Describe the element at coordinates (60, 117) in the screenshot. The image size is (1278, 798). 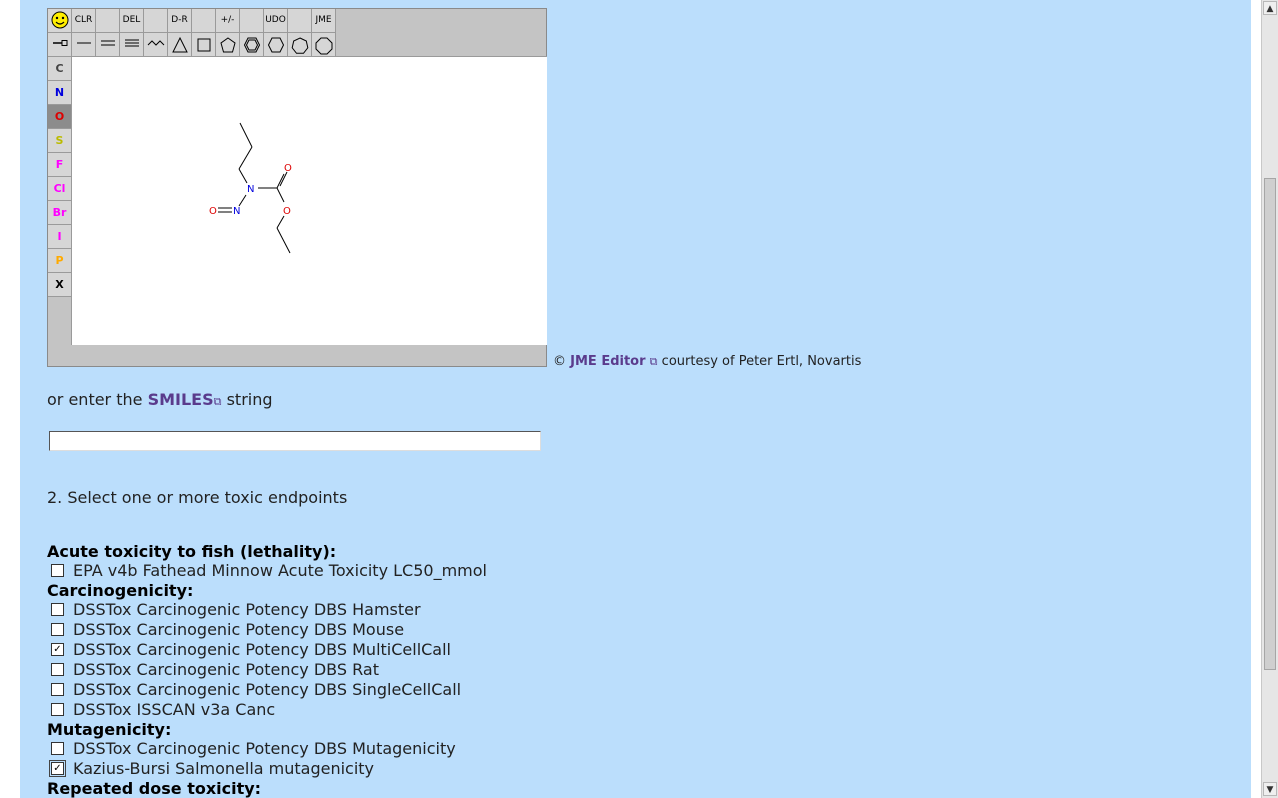
I see `atom-o-button: O` at that location.